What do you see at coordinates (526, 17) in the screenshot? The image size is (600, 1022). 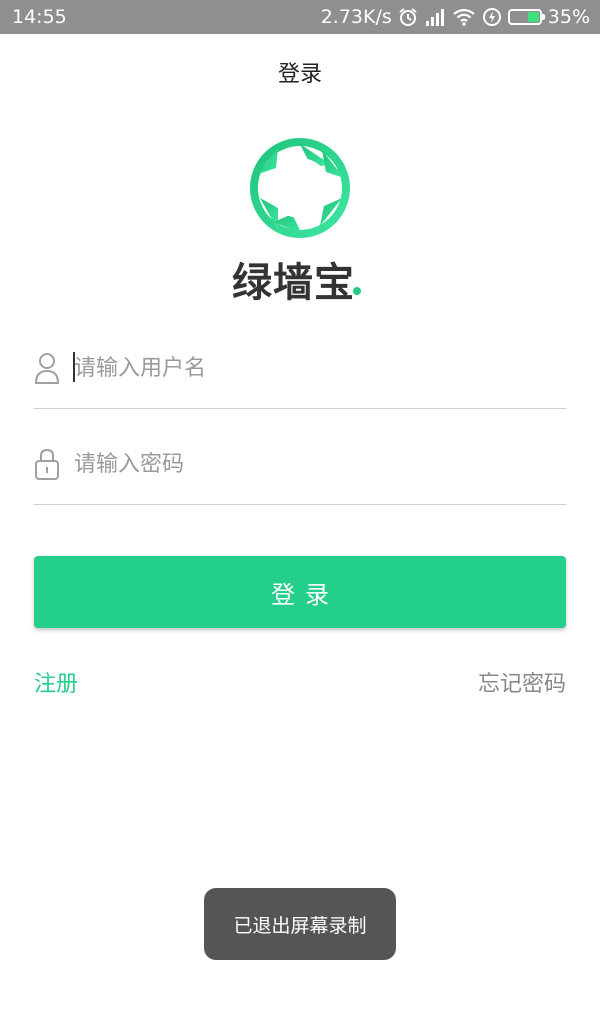 I see `battery-icon` at bounding box center [526, 17].